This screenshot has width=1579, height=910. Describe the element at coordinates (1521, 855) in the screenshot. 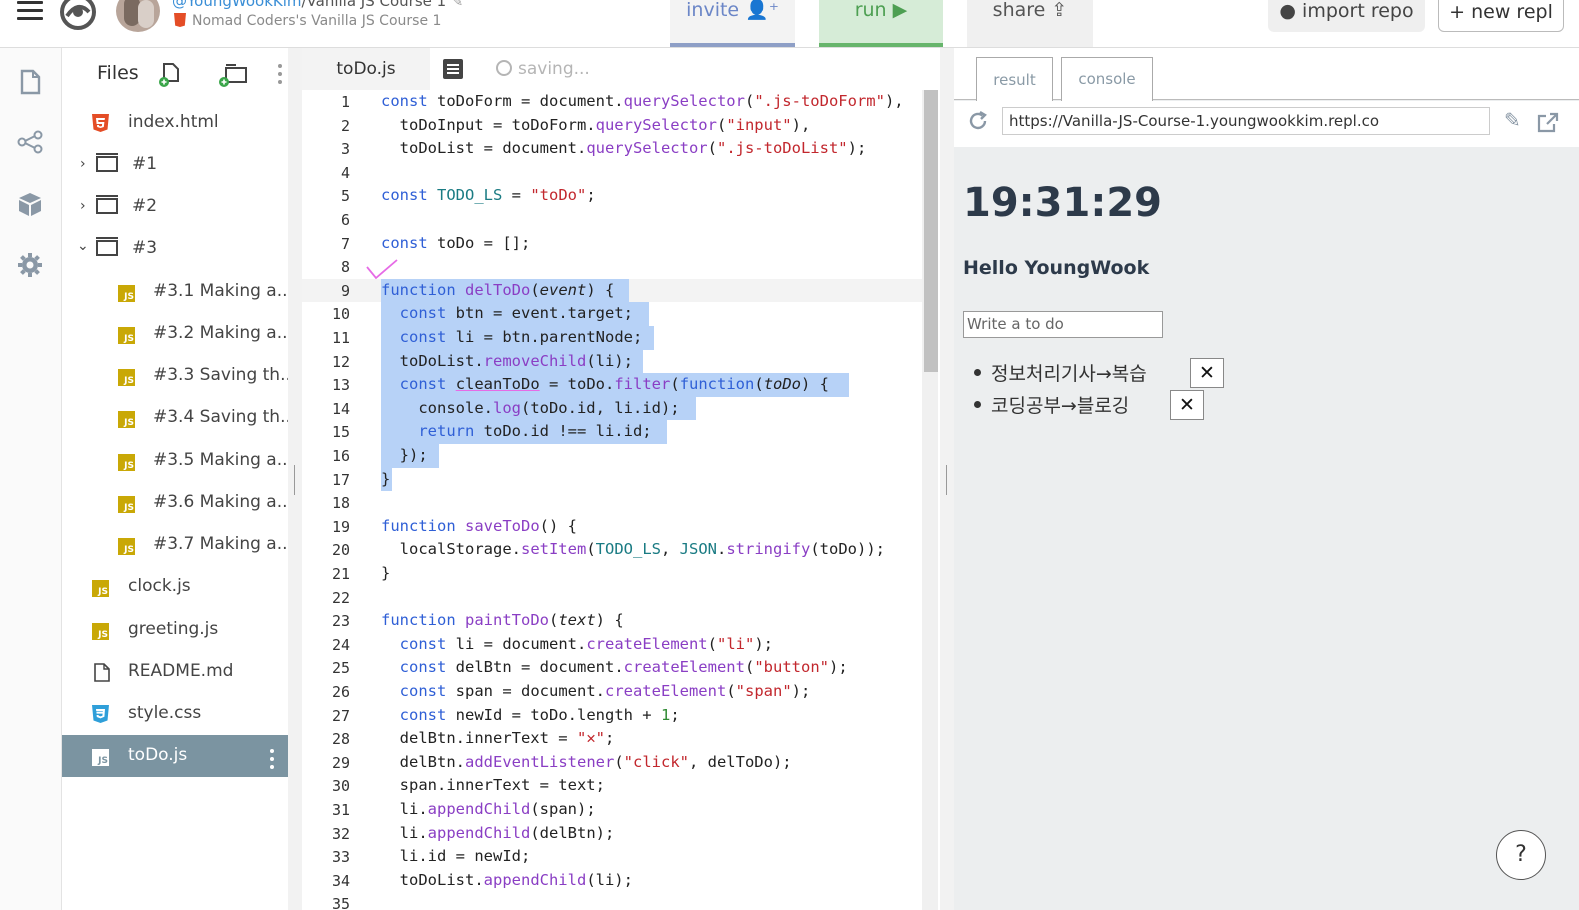

I see `help-button: ?` at that location.